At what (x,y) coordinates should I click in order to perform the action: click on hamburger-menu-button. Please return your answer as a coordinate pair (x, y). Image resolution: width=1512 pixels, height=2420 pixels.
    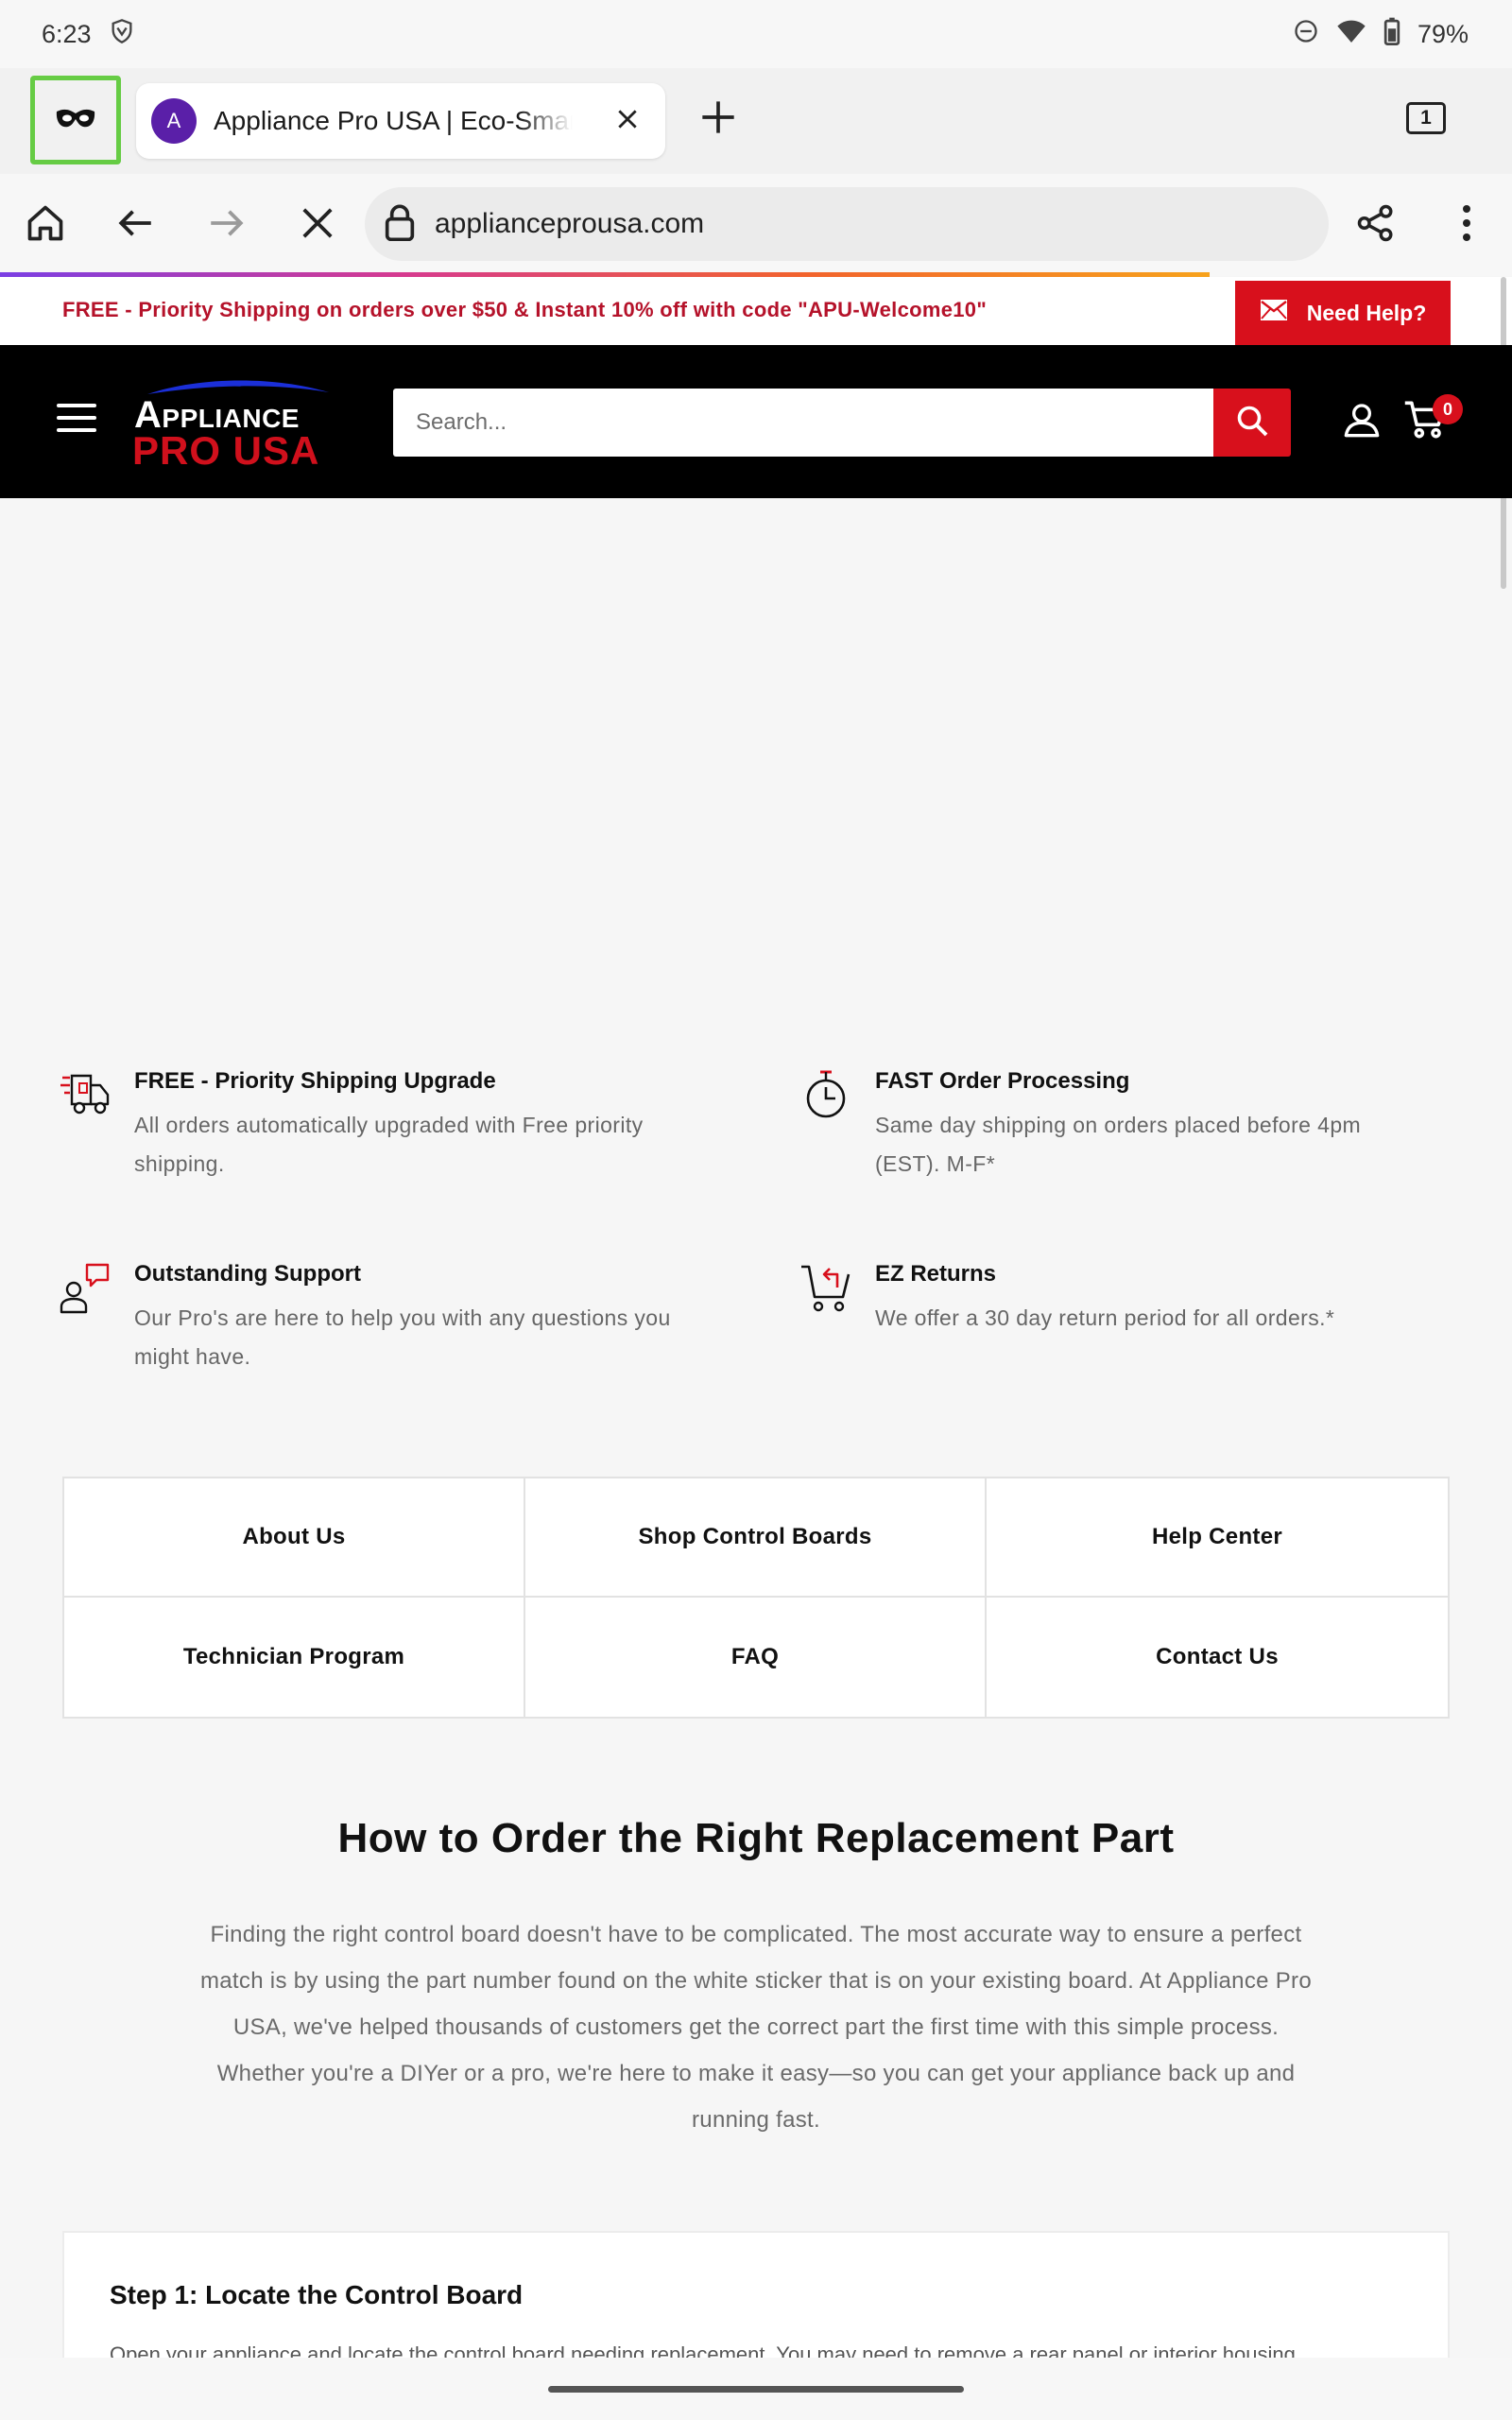
    Looking at the image, I should click on (76, 418).